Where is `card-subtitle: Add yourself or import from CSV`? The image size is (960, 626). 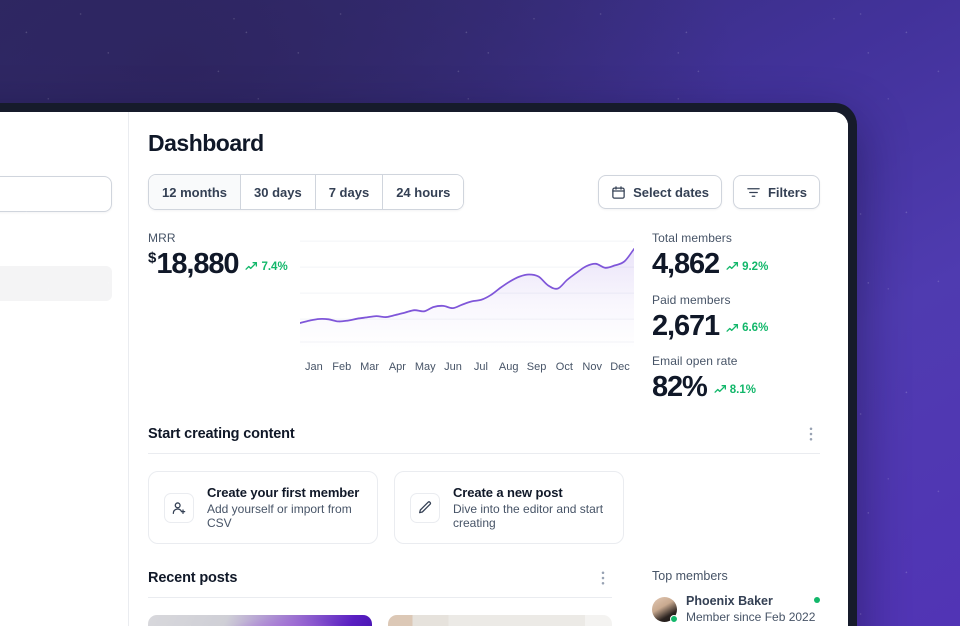 card-subtitle: Add yourself or import from CSV is located at coordinates (279, 516).